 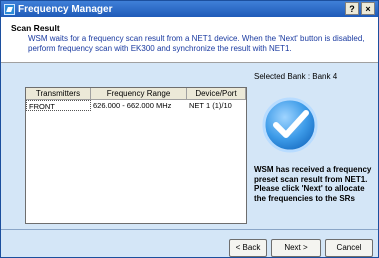 I want to click on footer-divider, so click(x=189, y=229).